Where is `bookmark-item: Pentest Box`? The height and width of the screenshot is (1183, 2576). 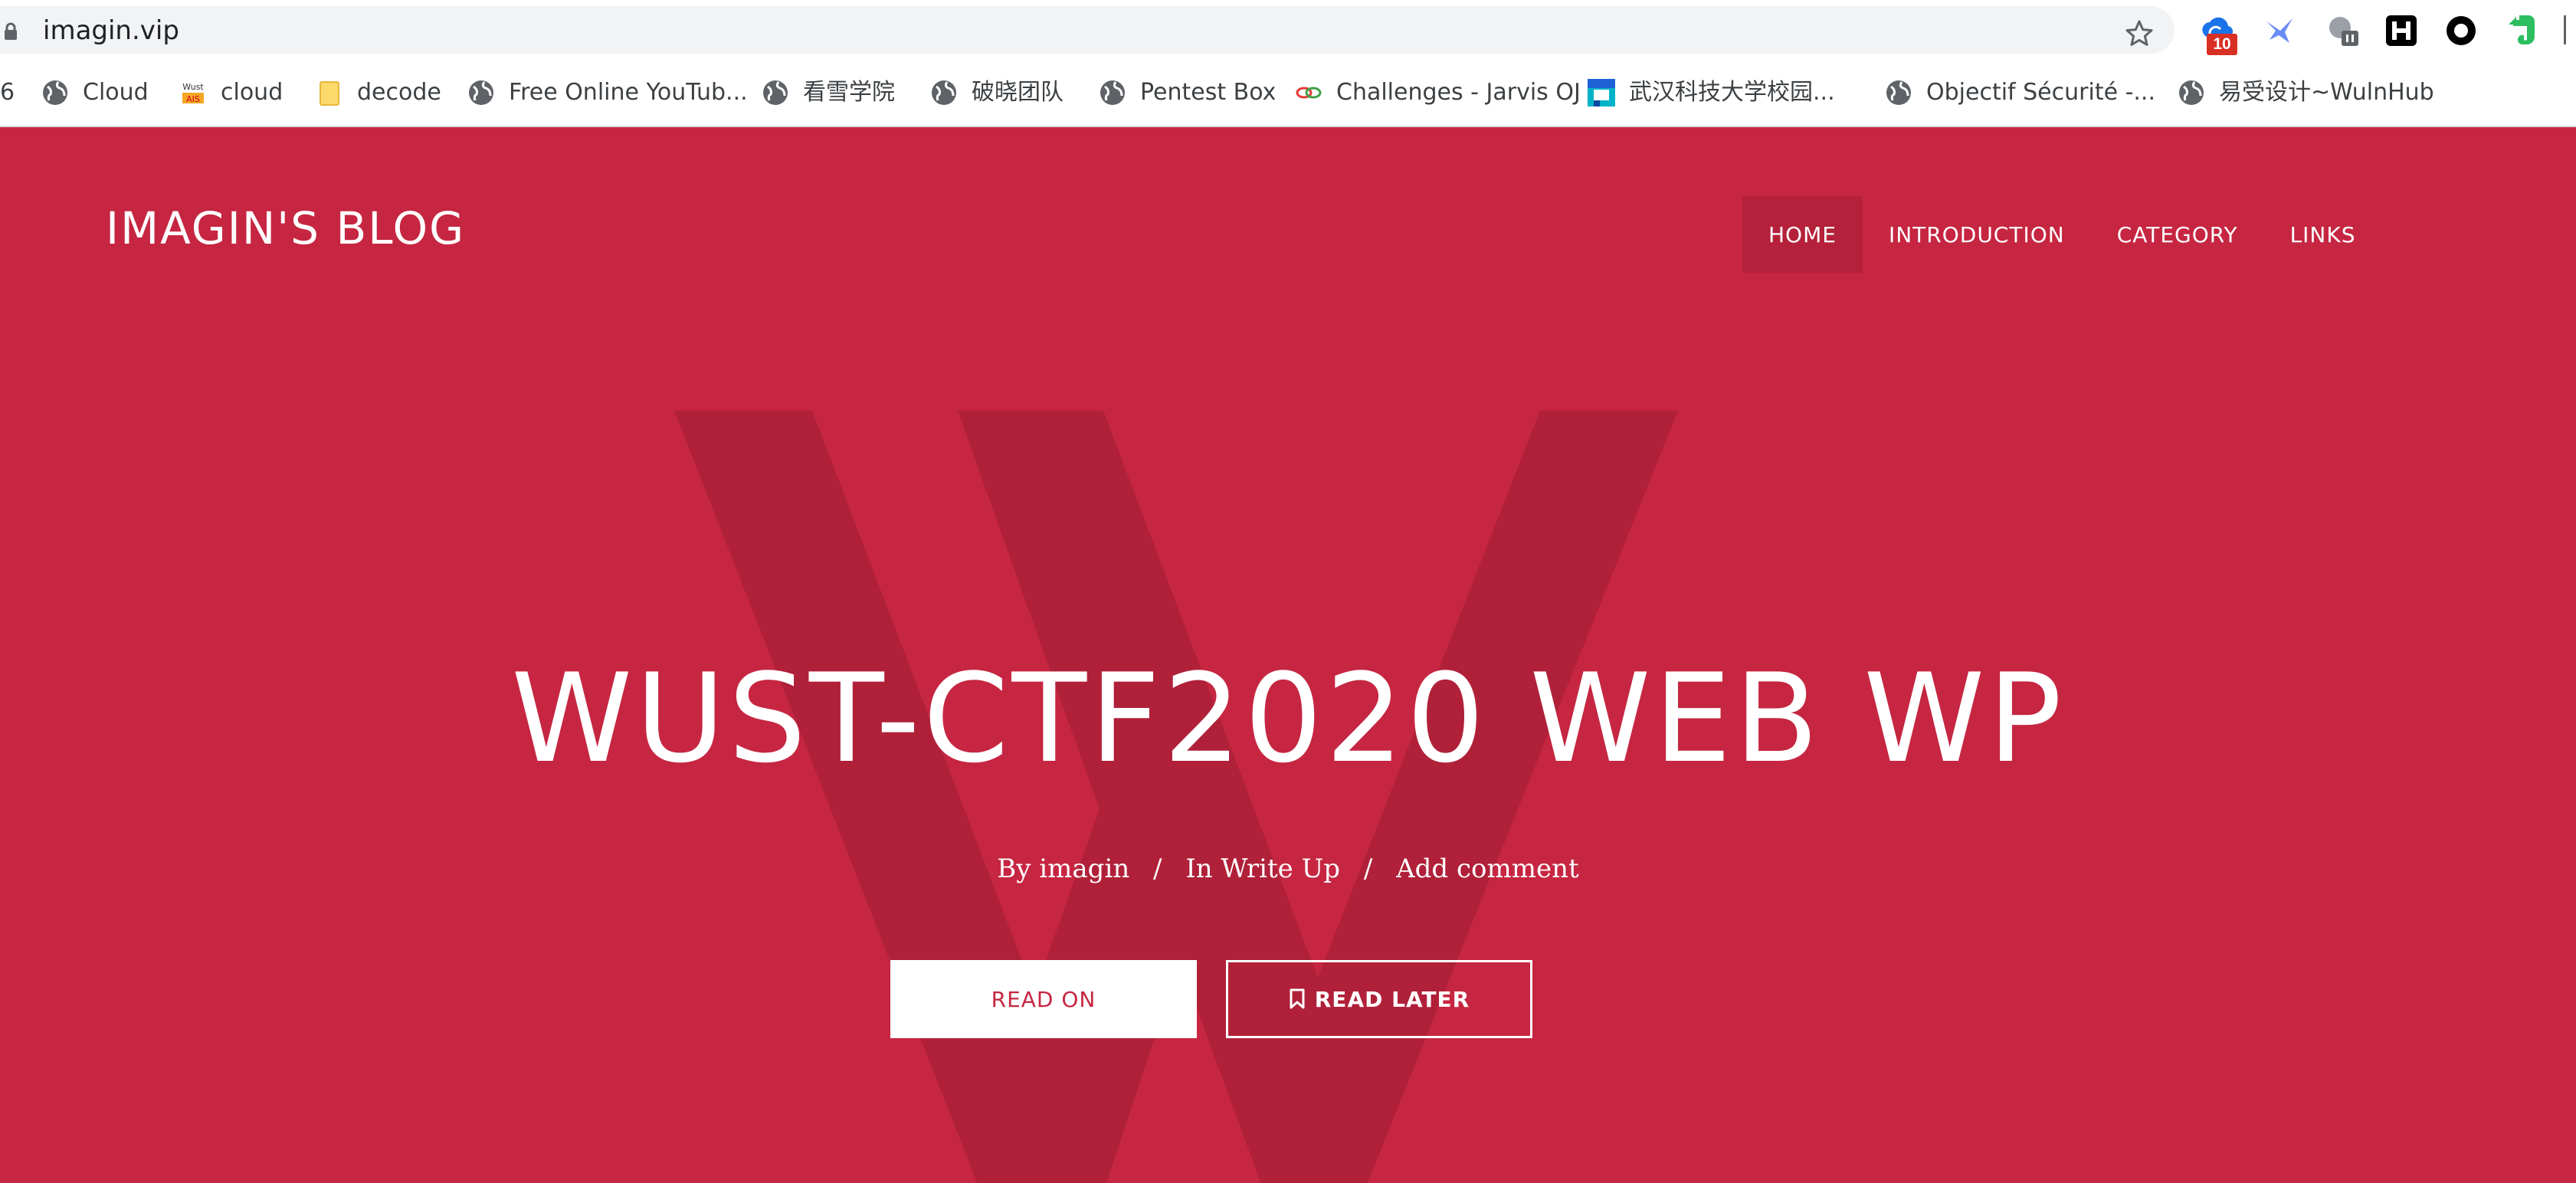
bookmark-item: Pentest Box is located at coordinates (1188, 92).